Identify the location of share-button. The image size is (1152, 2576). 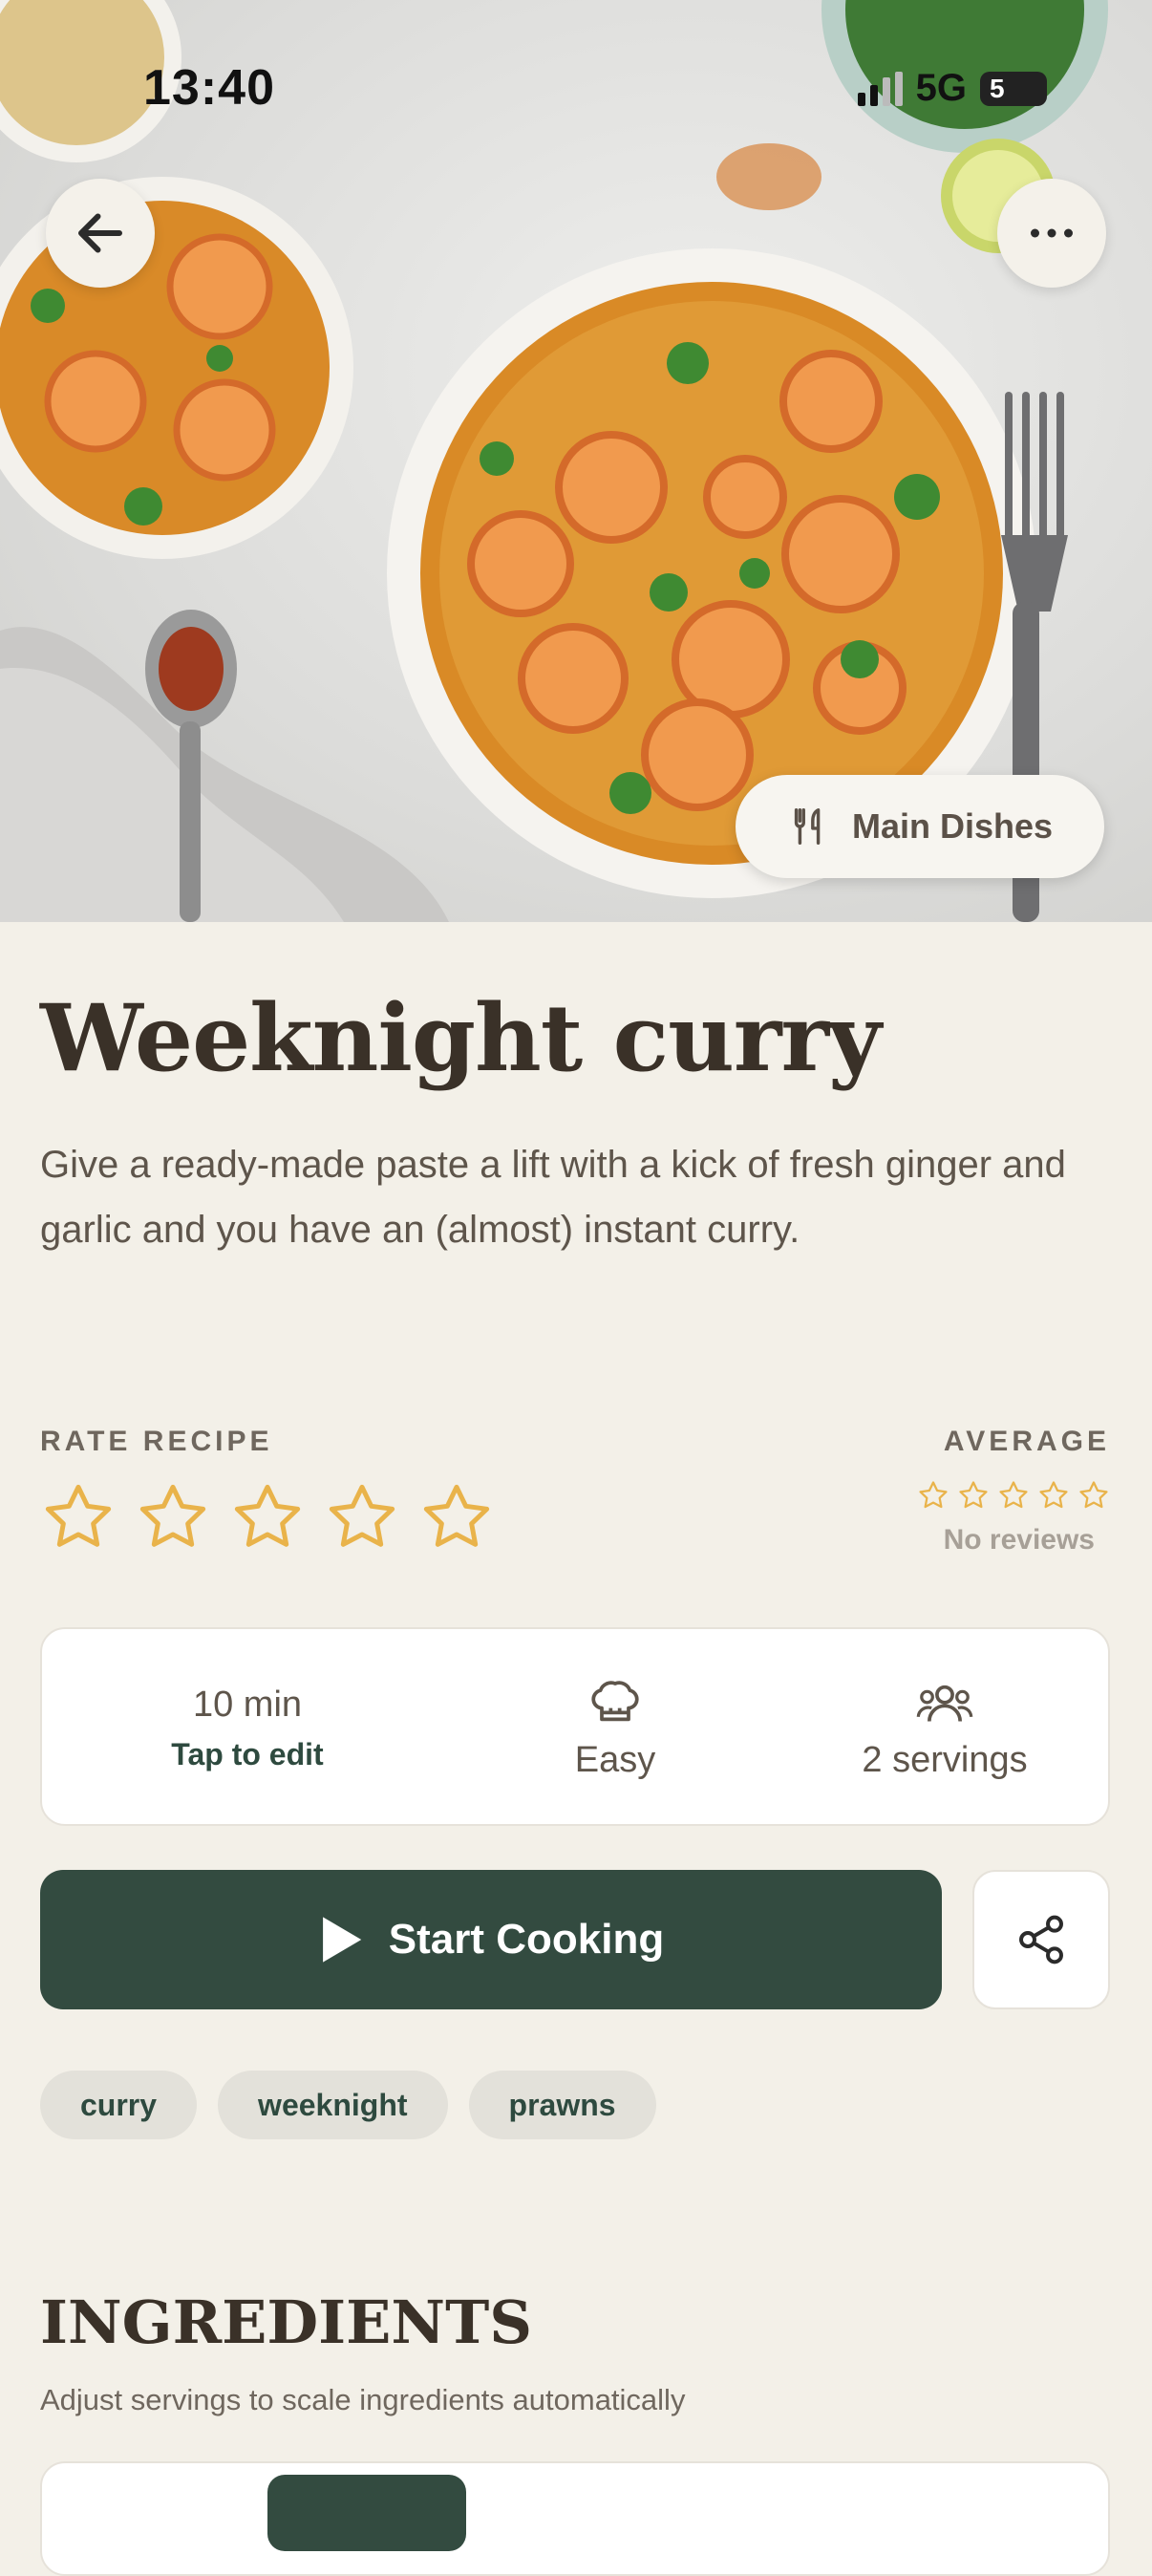
(1041, 1939).